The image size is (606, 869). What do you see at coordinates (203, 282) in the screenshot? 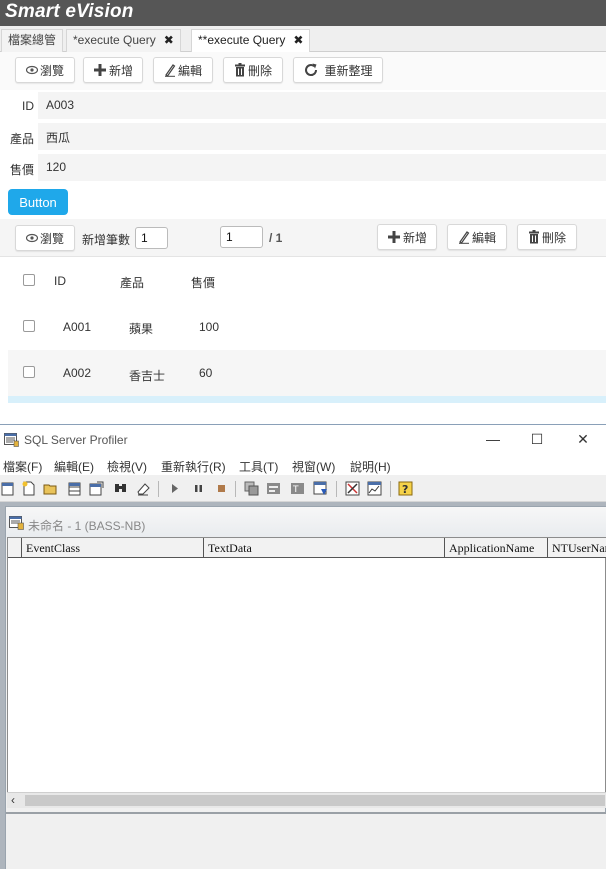
I see `column-header-price: 售價` at bounding box center [203, 282].